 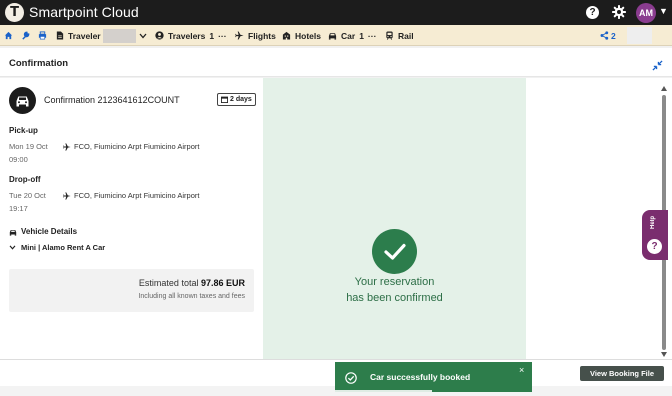 What do you see at coordinates (212, 35) in the screenshot?
I see `travelers-count: 1` at bounding box center [212, 35].